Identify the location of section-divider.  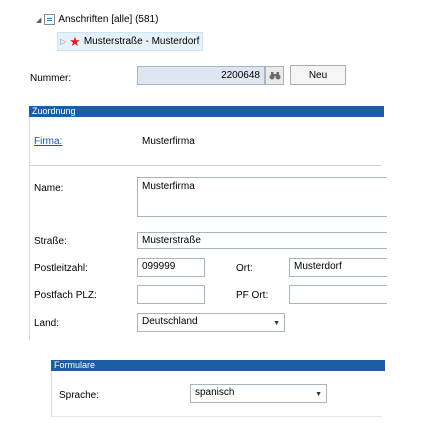
(205, 165).